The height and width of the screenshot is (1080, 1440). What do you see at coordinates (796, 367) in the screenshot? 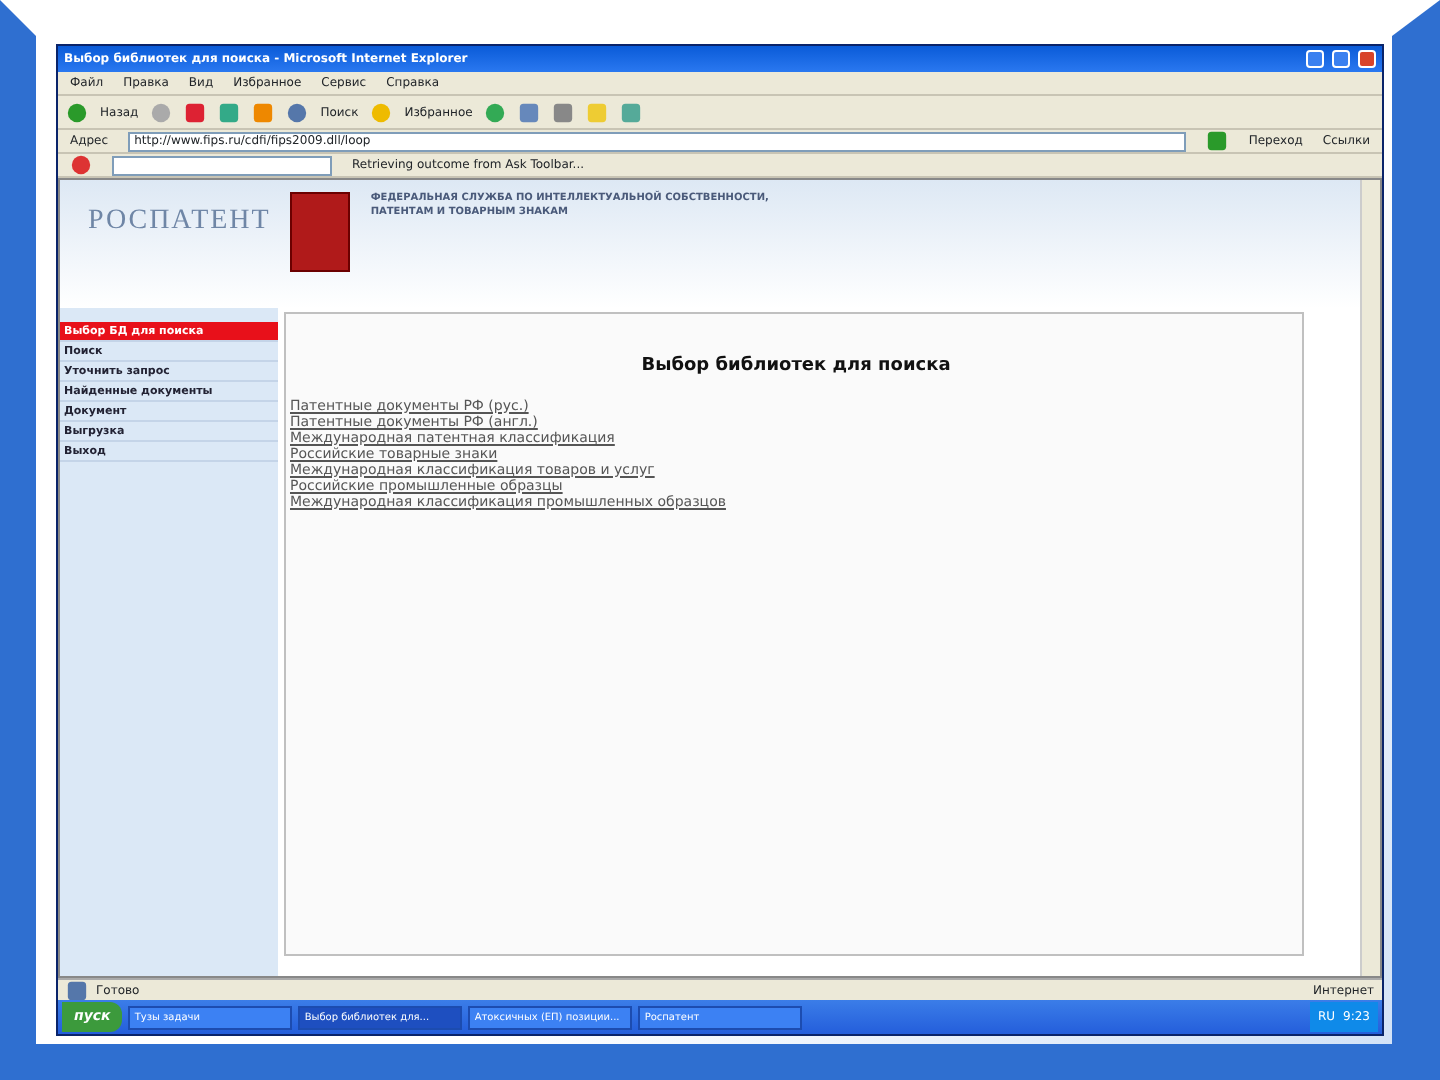
I see `page-heading: Выбор библиотек для поиска` at bounding box center [796, 367].